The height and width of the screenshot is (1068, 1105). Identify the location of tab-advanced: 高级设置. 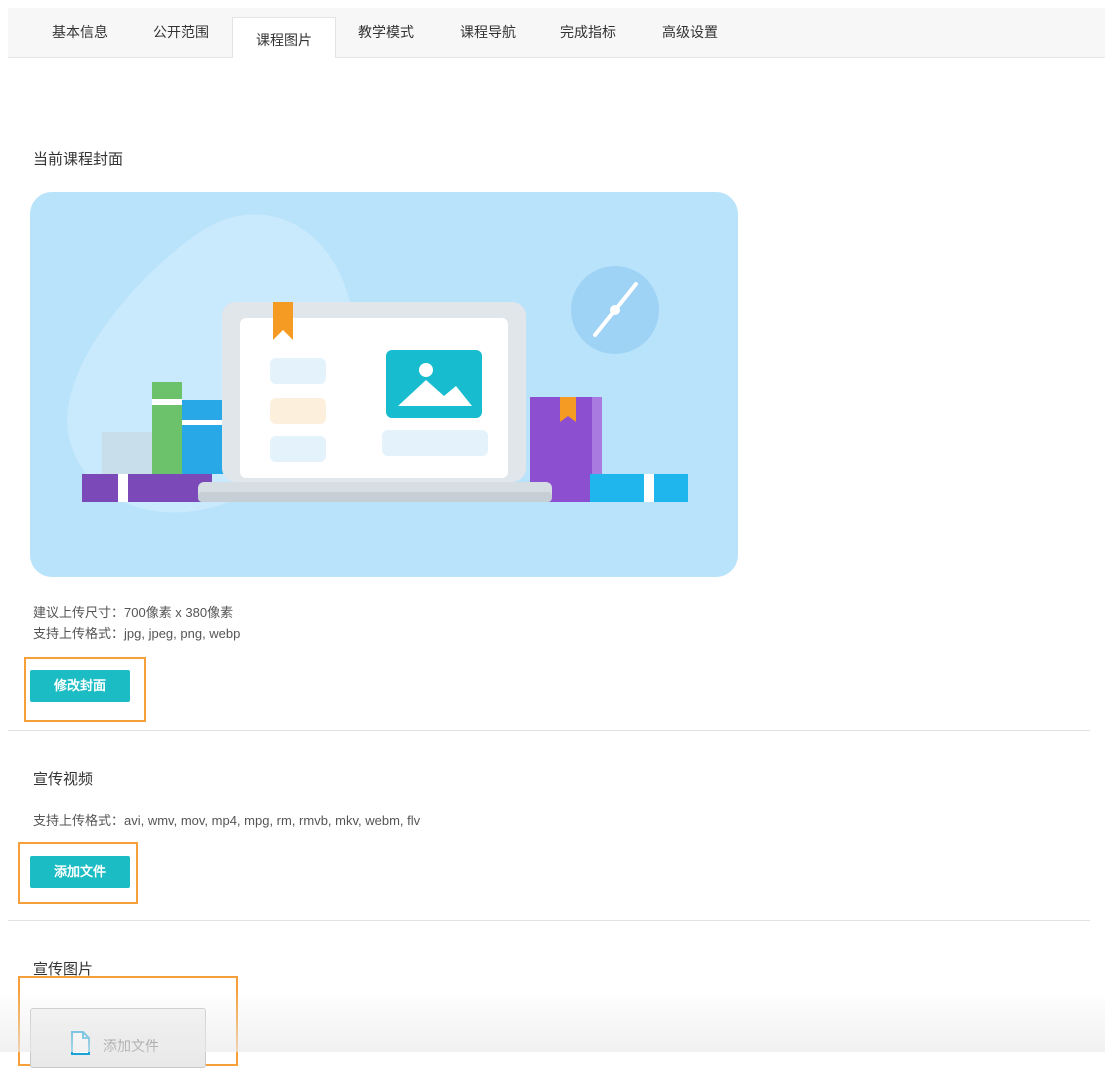
(690, 32).